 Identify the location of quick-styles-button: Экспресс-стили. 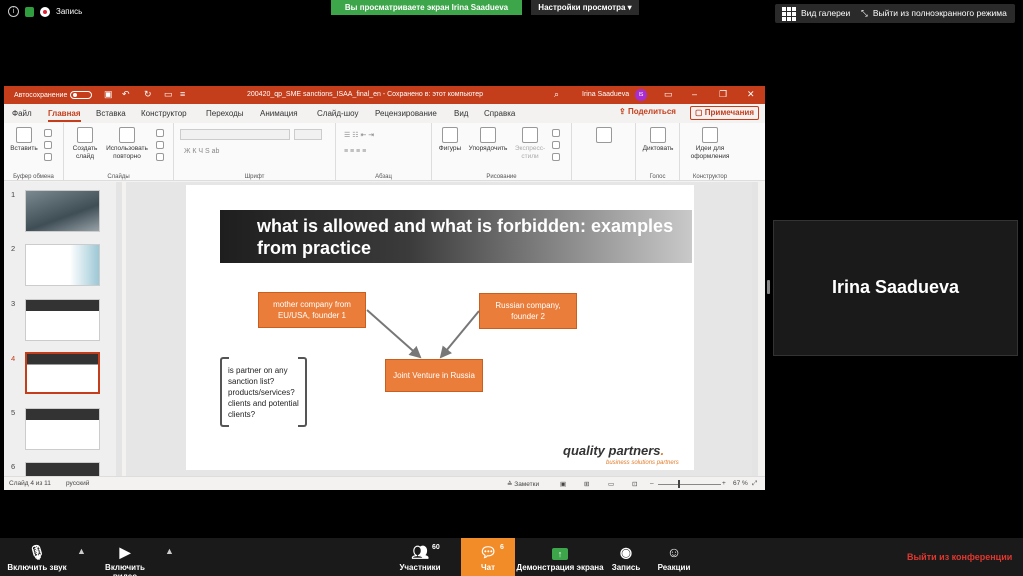
(530, 144).